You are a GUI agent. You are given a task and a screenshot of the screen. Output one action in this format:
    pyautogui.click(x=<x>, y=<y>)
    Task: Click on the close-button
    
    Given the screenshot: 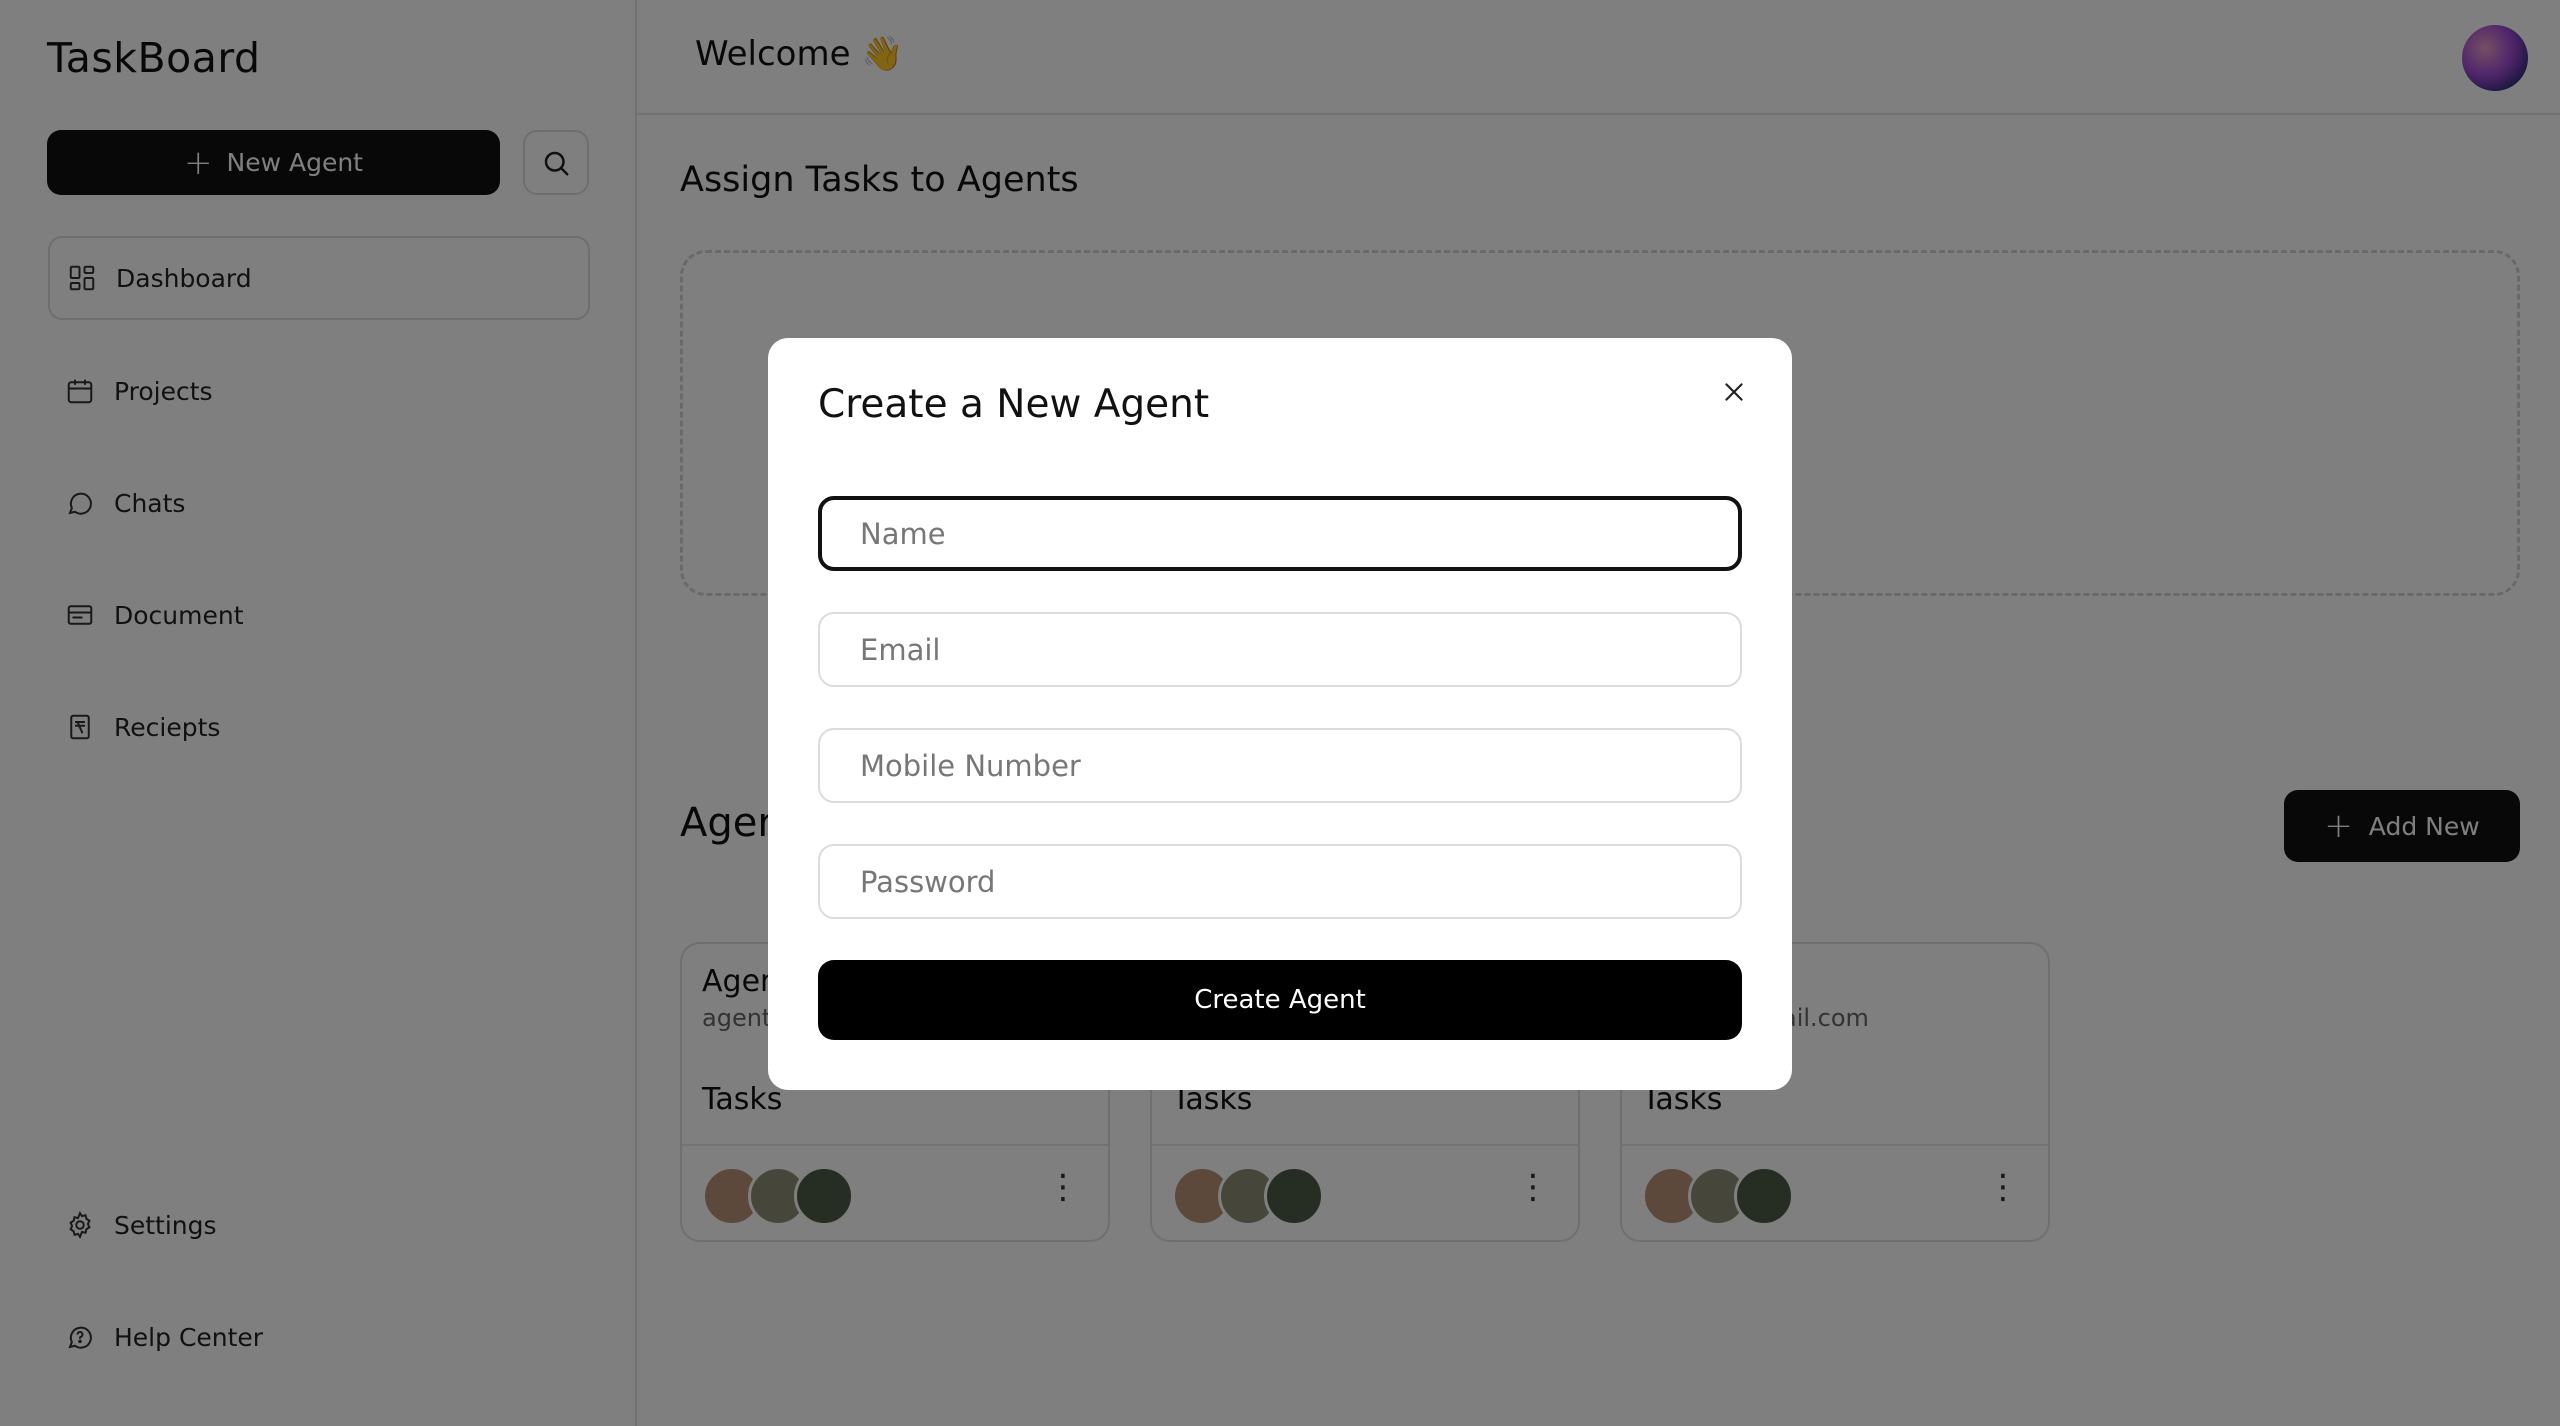 What is the action you would take?
    pyautogui.click(x=1734, y=392)
    